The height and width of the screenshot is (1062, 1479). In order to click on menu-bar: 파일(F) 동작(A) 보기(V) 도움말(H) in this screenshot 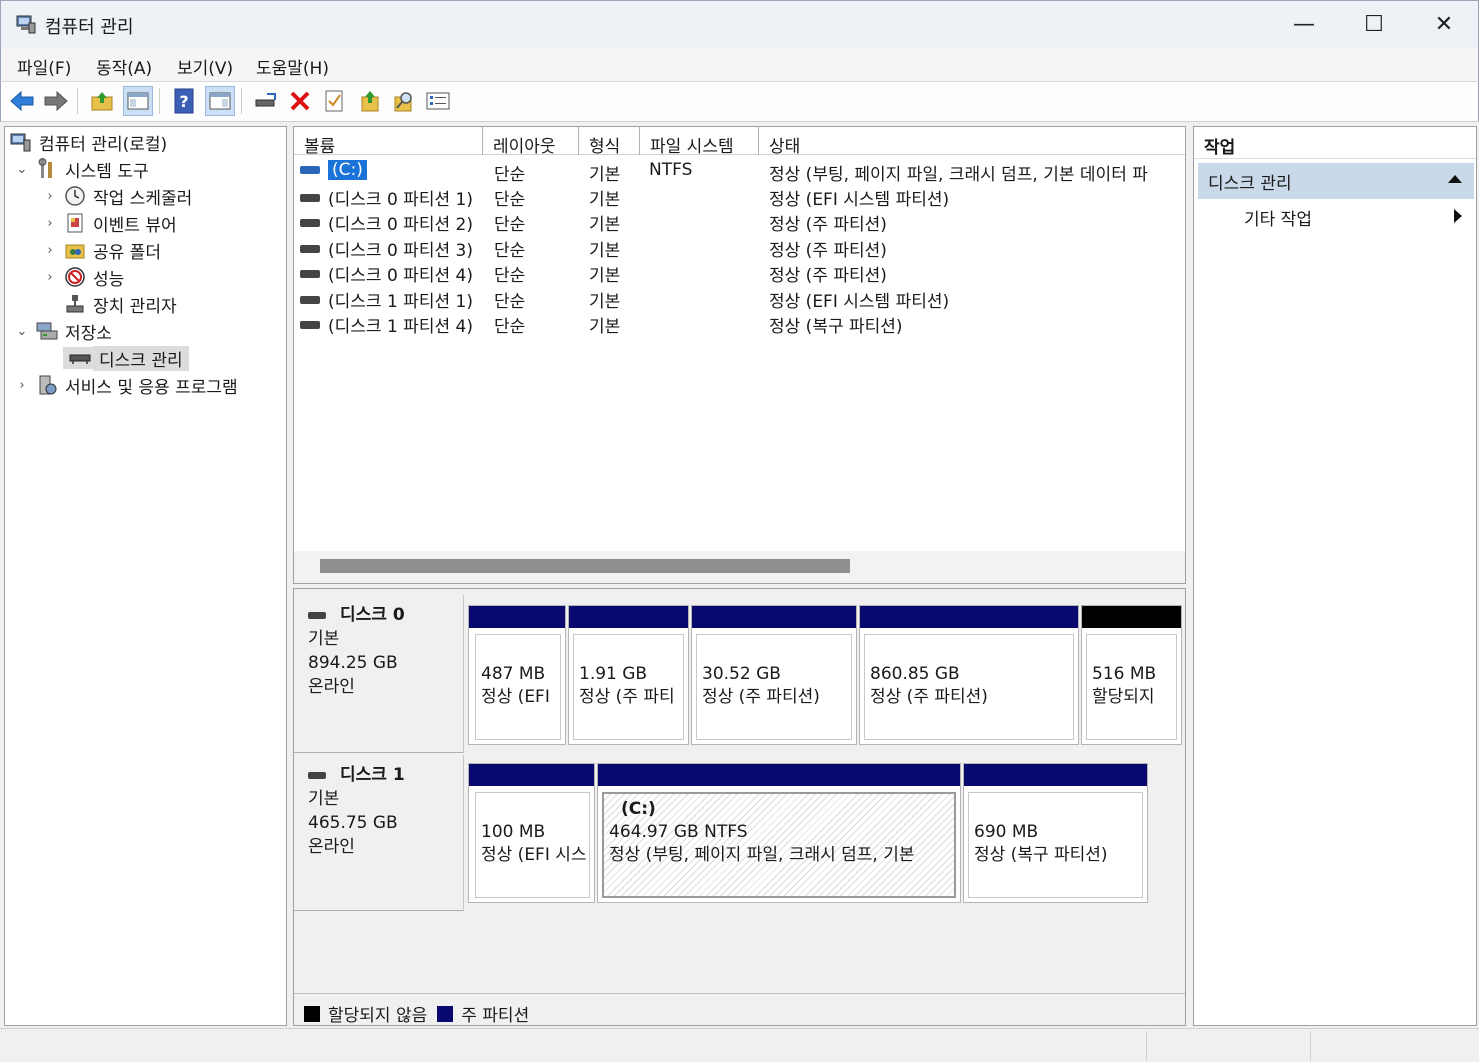, I will do `click(739, 65)`.